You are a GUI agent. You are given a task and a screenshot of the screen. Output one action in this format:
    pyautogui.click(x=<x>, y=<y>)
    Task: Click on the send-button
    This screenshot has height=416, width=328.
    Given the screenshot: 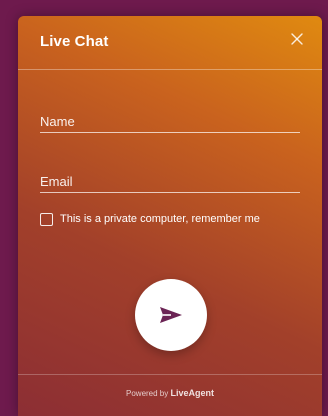 What is the action you would take?
    pyautogui.click(x=171, y=315)
    